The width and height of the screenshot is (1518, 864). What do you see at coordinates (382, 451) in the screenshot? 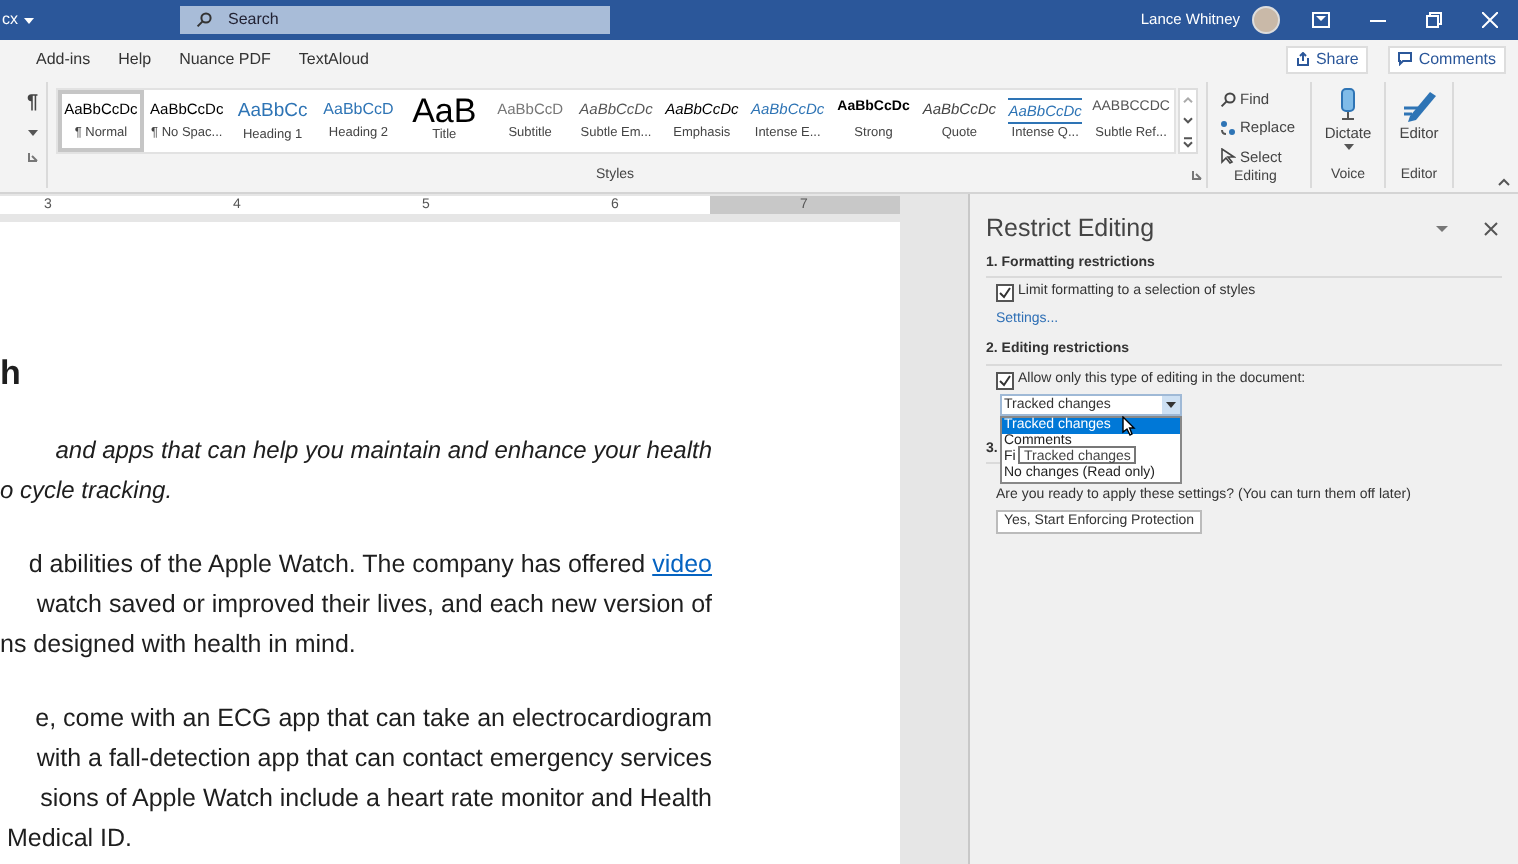
I see `paragraph-line: and apps that can help you maintain and enhance your health` at bounding box center [382, 451].